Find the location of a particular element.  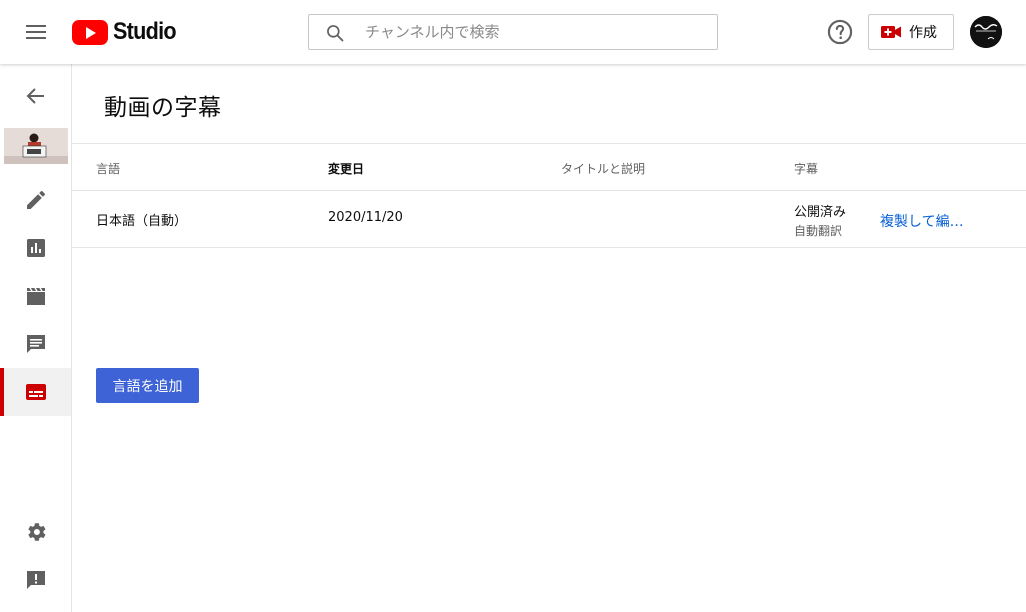

sidebar-item-analytics is located at coordinates (35, 248).